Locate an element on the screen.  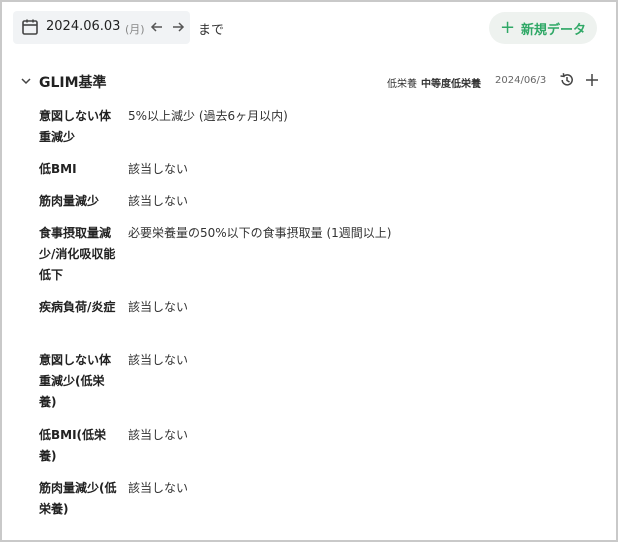
criteria-label: 筋肉量減少(低栄養) is located at coordinates (78, 498).